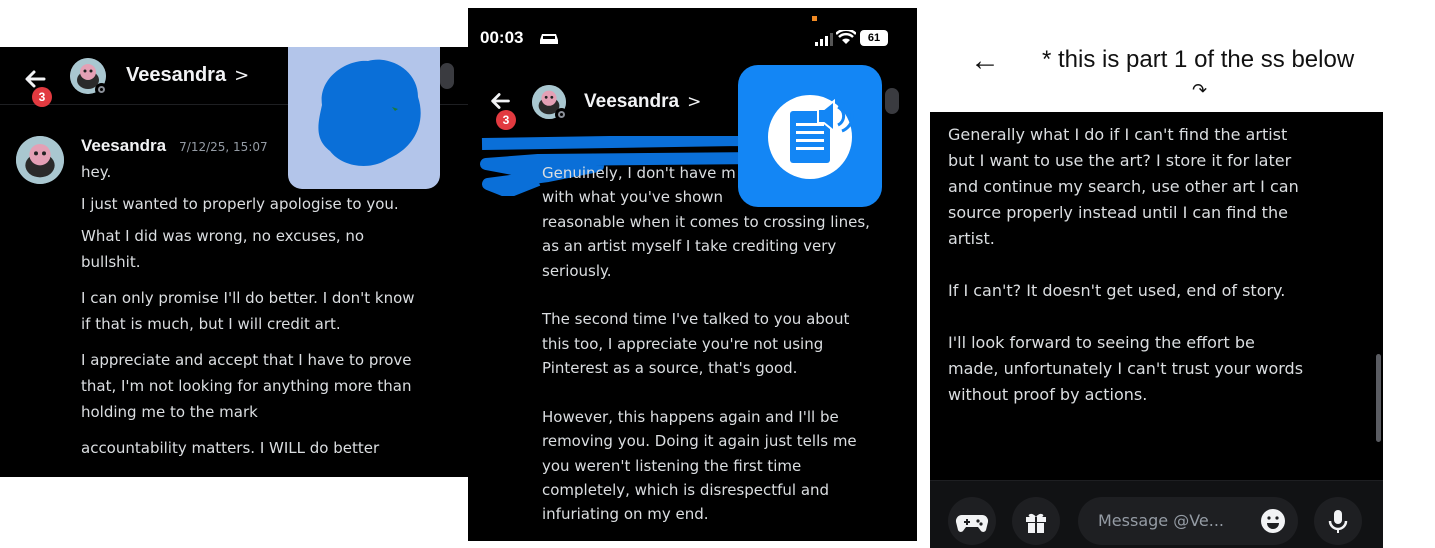 The height and width of the screenshot is (548, 1435). I want to click on gift-icon, so click(1036, 523).